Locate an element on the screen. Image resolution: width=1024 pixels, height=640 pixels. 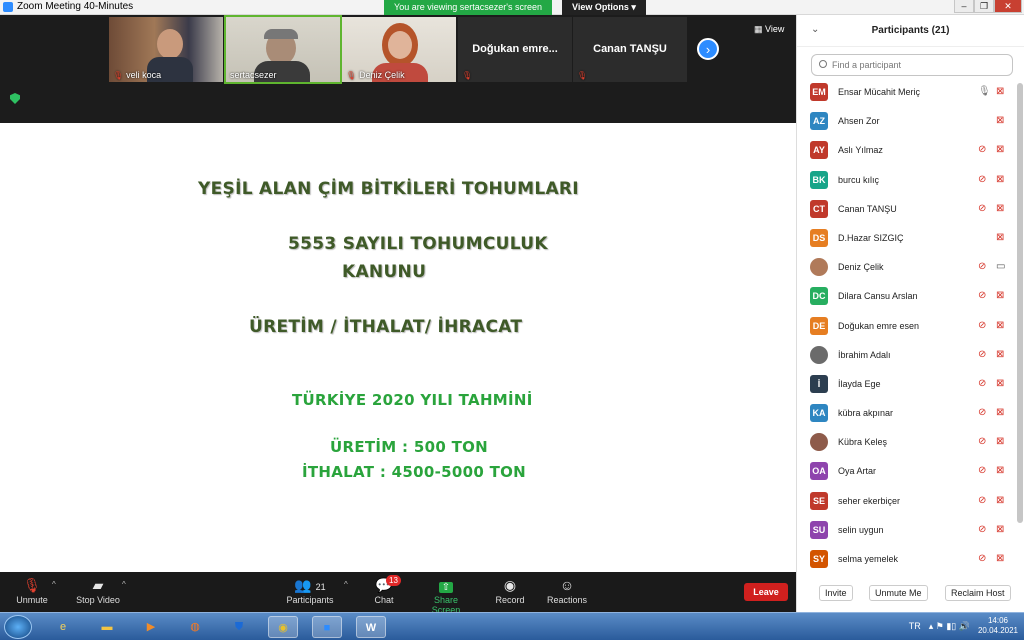
participant-row: SU selin uygun ⊘ ⊠ is located at coordinates (907, 533).